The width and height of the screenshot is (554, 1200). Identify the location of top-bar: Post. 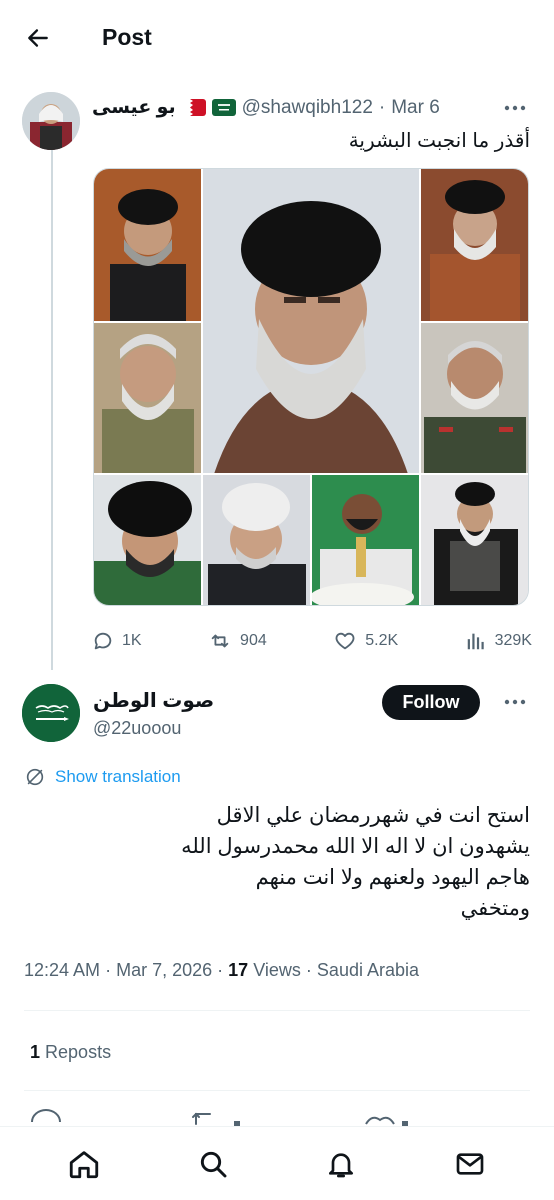
(277, 39).